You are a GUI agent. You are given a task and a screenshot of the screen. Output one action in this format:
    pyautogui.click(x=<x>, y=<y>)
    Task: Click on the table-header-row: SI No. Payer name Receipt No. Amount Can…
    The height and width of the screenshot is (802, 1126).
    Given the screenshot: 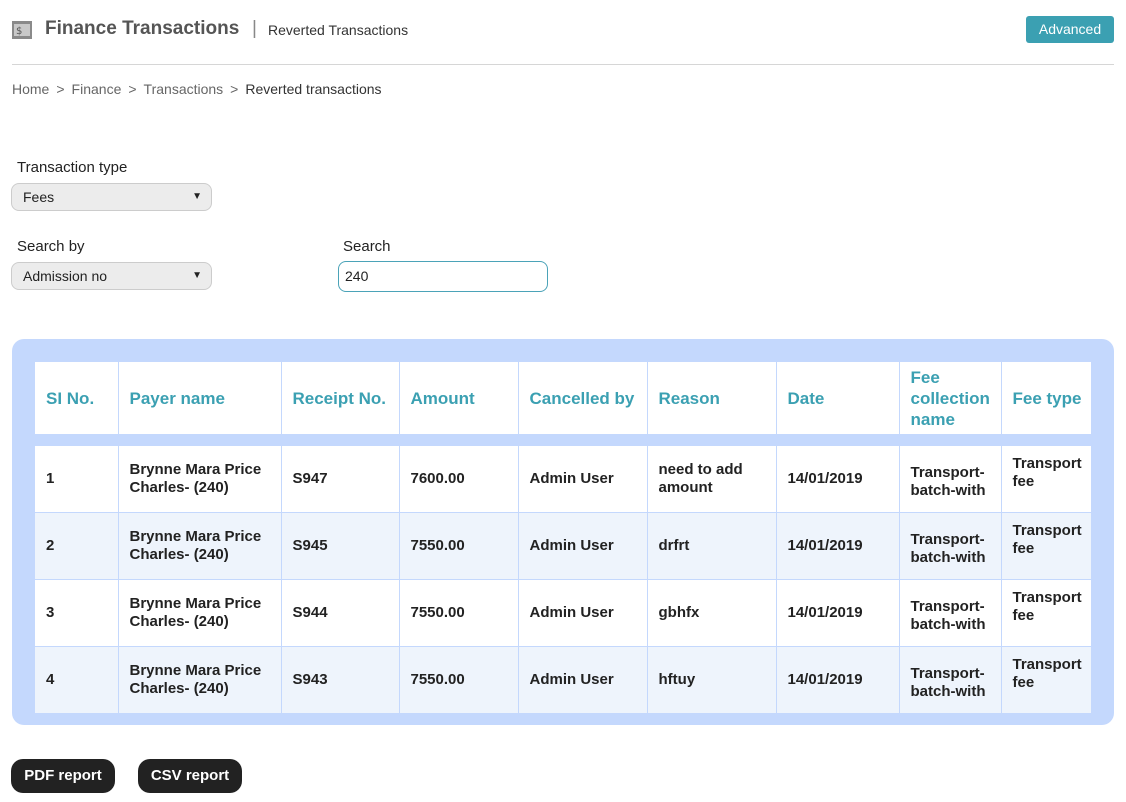 What is the action you would take?
    pyautogui.click(x=563, y=398)
    